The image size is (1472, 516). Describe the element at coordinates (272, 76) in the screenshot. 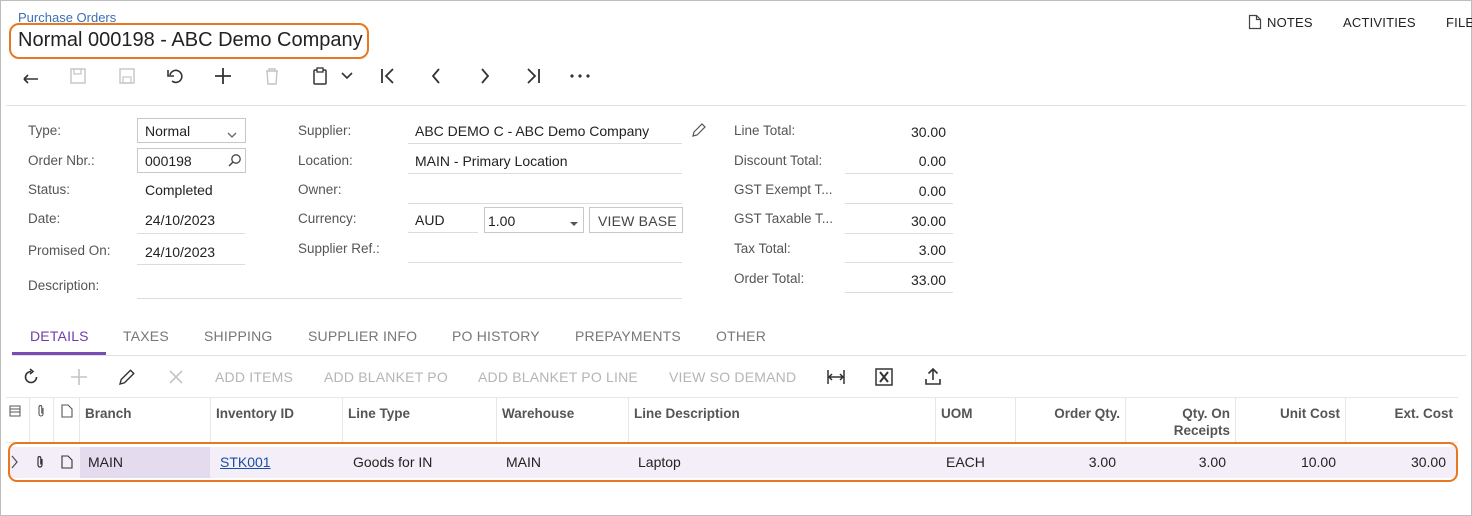

I see `delete-icon` at that location.